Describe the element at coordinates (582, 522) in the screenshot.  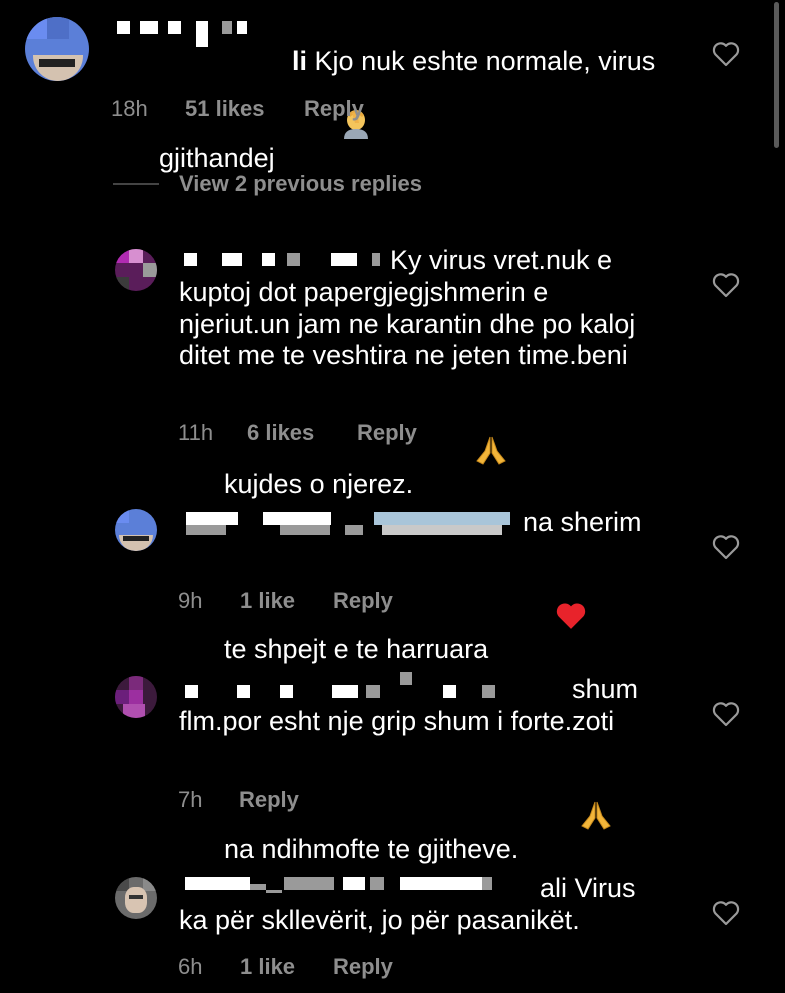
I see `comment-text: na sherim` at that location.